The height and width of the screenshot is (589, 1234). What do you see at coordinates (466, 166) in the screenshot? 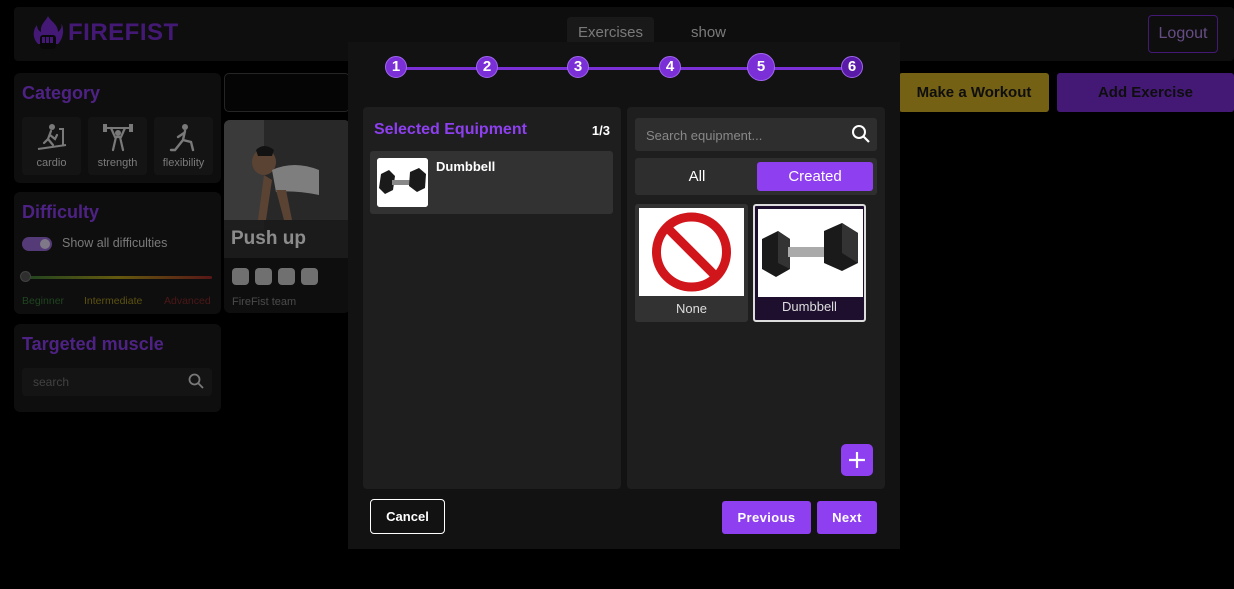
I see `selected-equipment-name: Dumbbell` at bounding box center [466, 166].